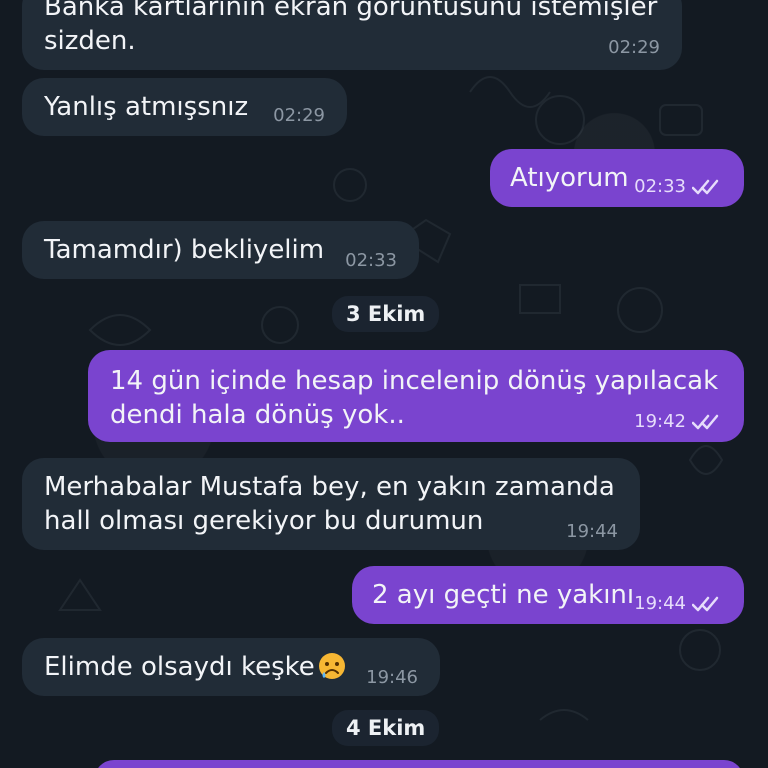  What do you see at coordinates (331, 666) in the screenshot?
I see `sad-sweat-emoji-icon` at bounding box center [331, 666].